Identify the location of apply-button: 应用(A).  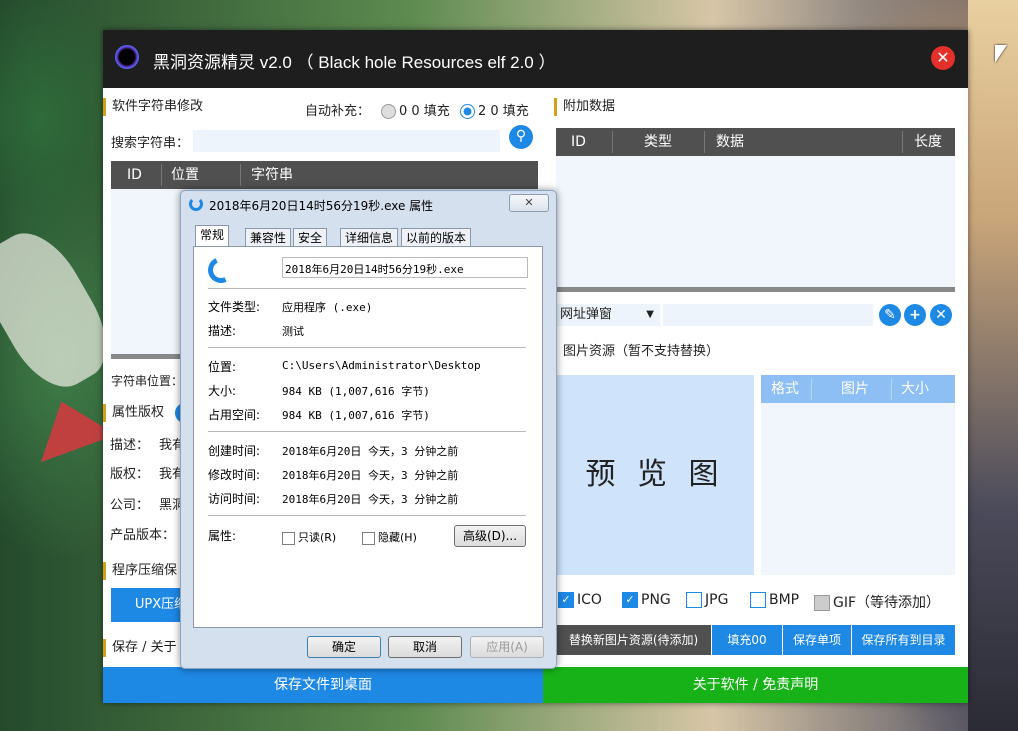
(507, 647).